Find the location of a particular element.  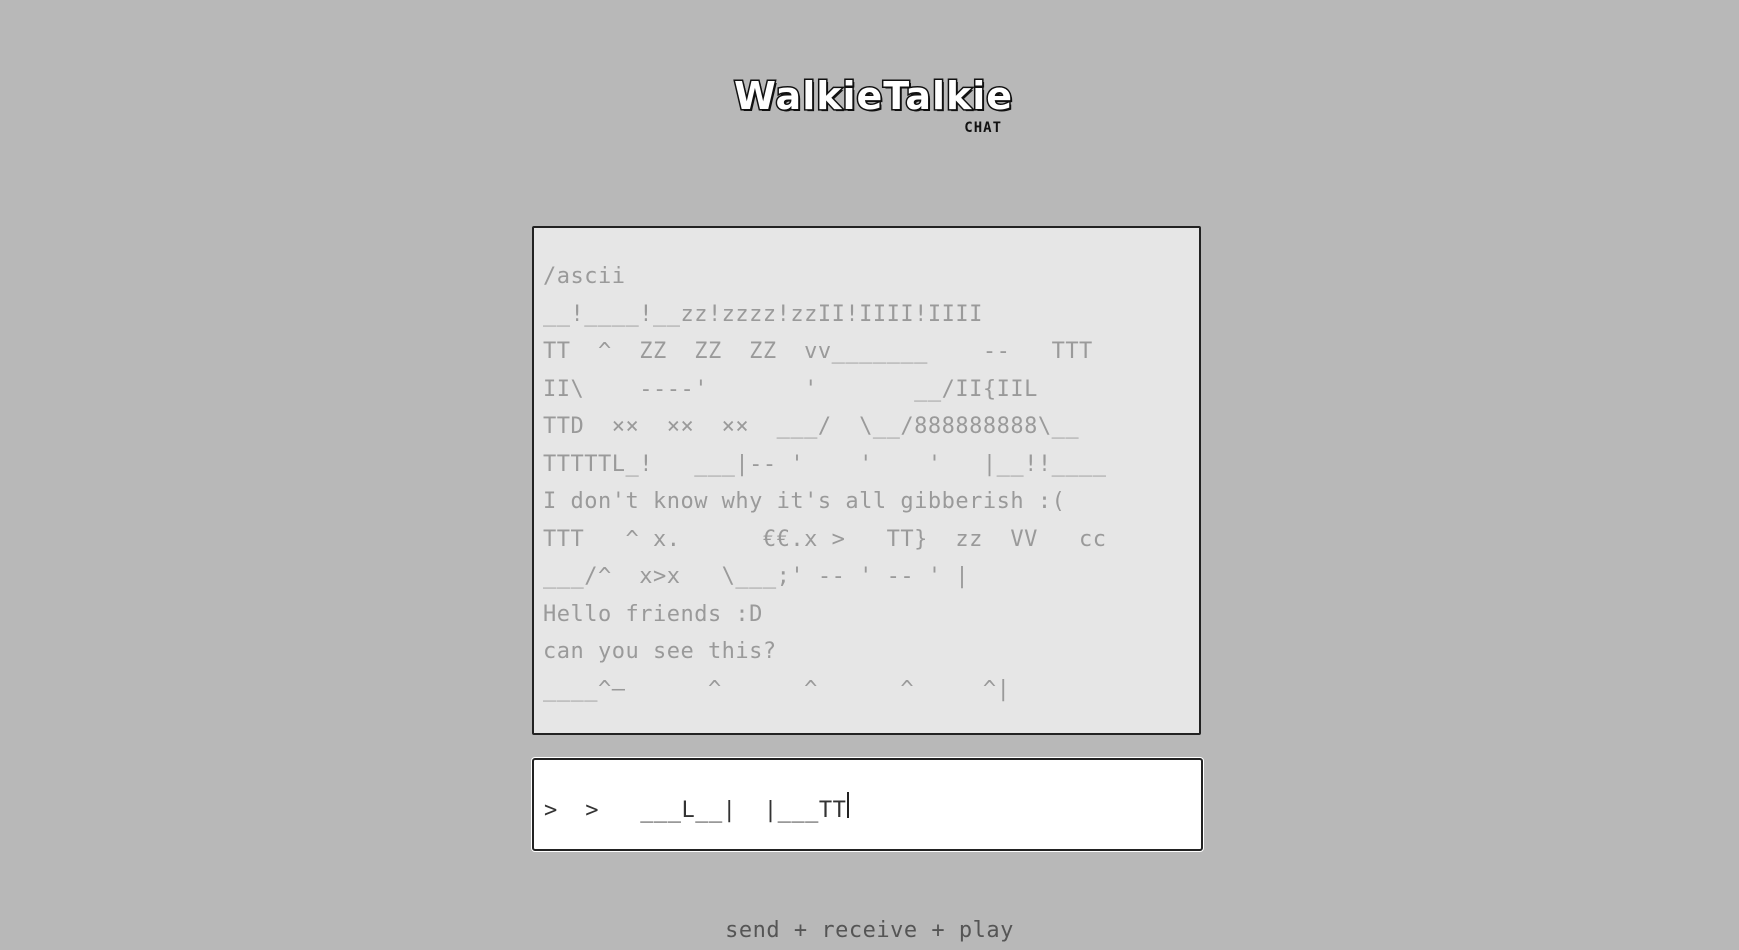

chat-message: I don't know why it's all gibberish :( is located at coordinates (804, 501).